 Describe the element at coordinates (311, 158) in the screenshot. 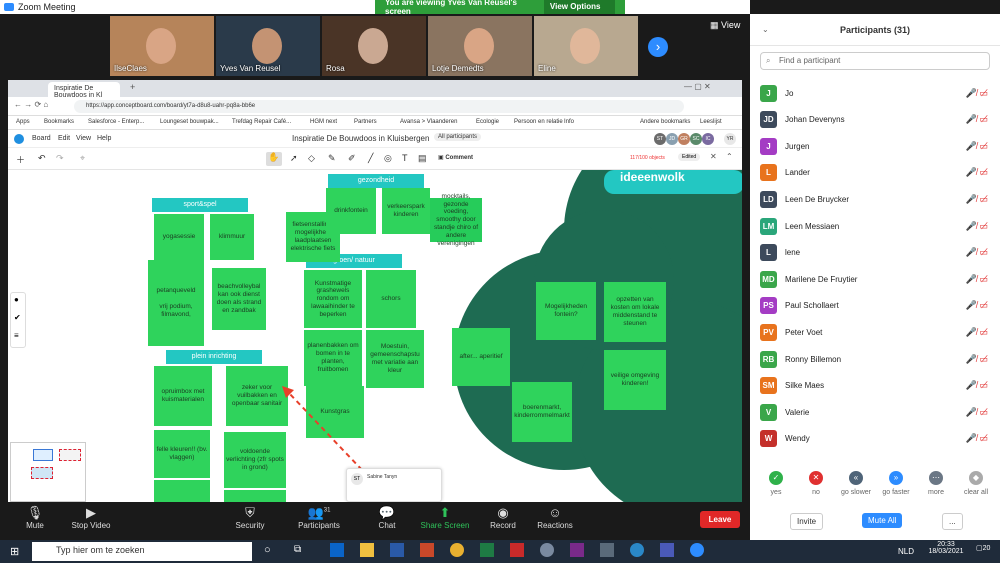

I see `eraser-icon: ◇` at that location.